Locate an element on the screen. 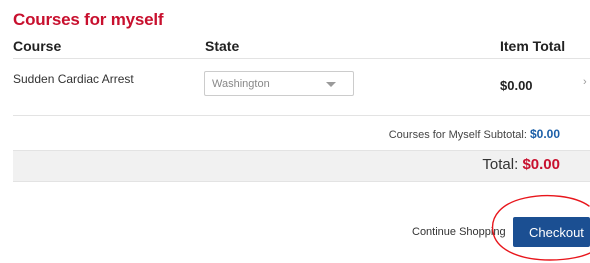 The image size is (590, 263). total-label: Total: is located at coordinates (500, 164).